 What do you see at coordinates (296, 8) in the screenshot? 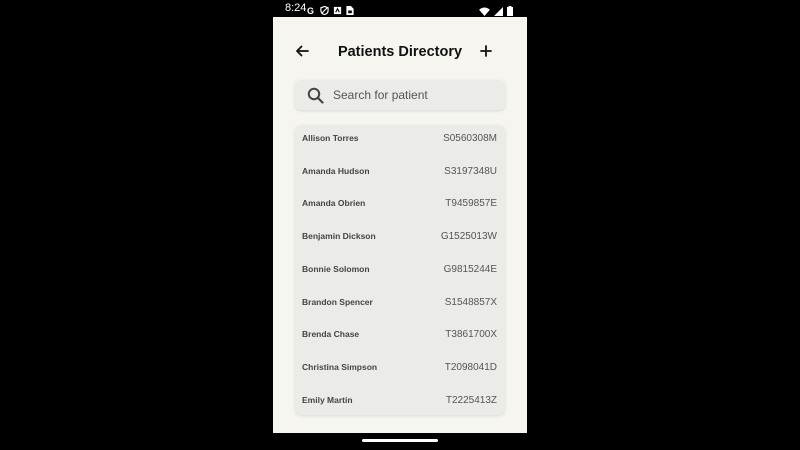
I see `status-time: 8:24` at bounding box center [296, 8].